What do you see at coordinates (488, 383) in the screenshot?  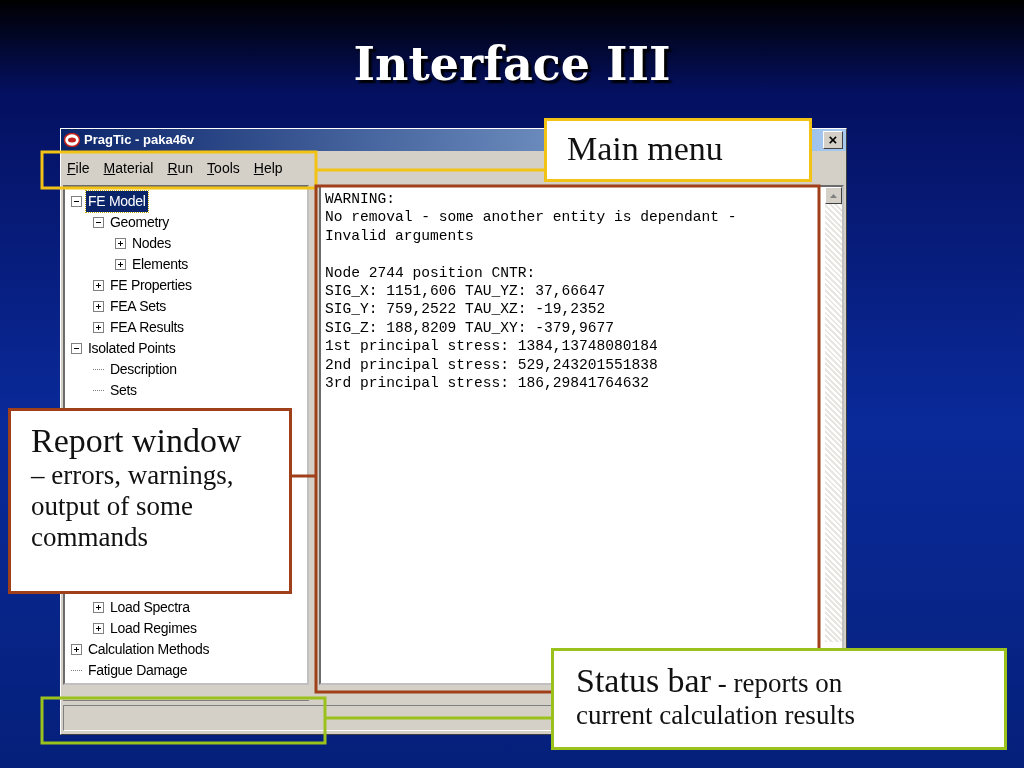 I see `report-line: 3rd principal stress: 186,29841764632` at bounding box center [488, 383].